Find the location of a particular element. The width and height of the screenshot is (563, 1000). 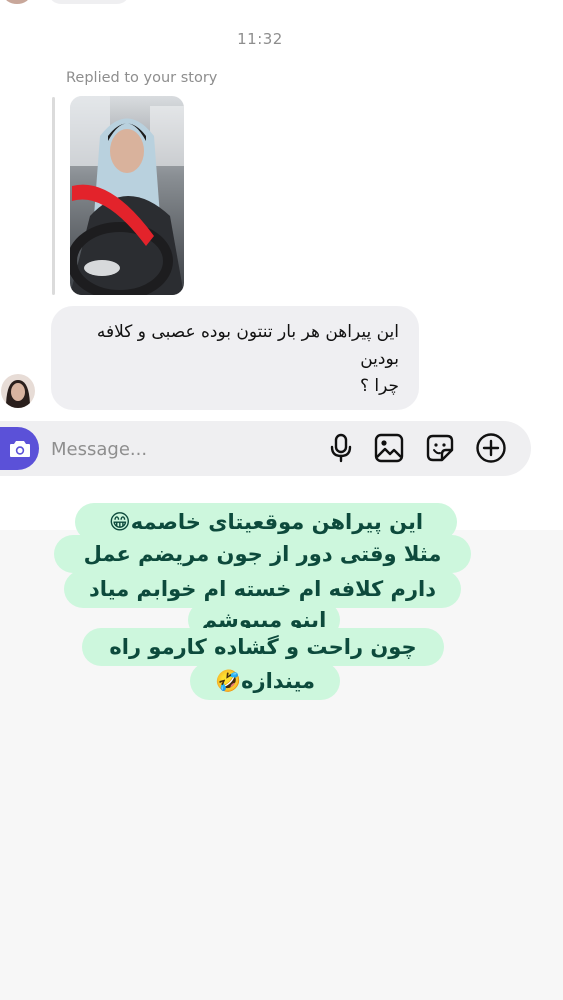

story-image is located at coordinates (127, 195).